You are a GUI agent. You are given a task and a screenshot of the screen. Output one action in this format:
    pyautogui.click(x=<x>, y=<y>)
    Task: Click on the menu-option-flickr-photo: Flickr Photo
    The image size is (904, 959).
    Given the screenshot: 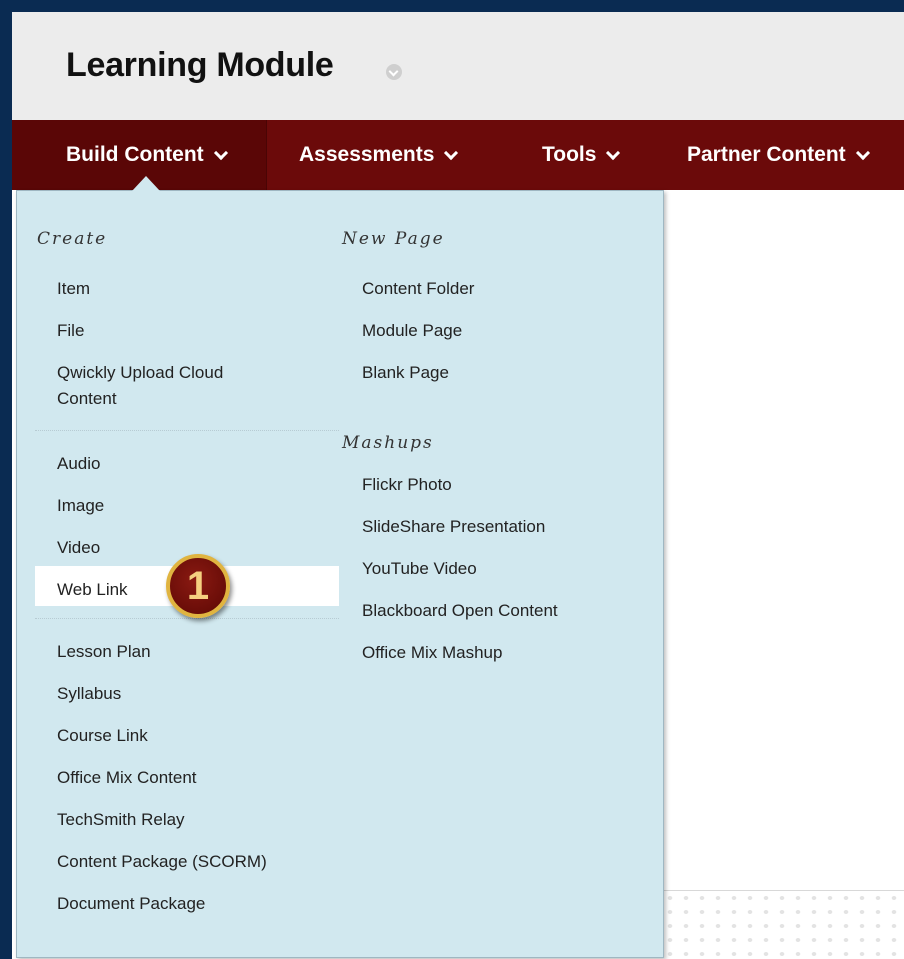 What is the action you would take?
    pyautogui.click(x=407, y=485)
    